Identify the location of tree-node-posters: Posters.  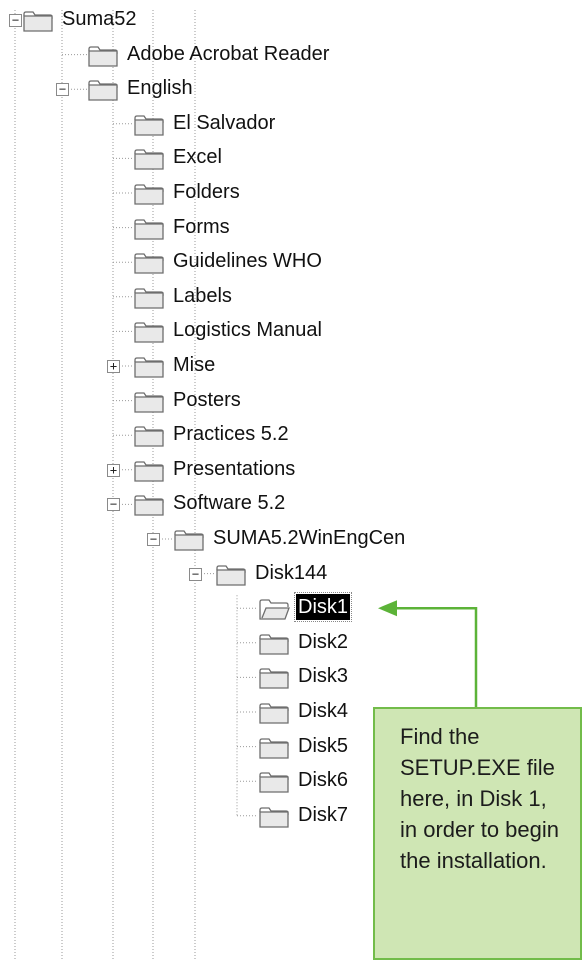
(185, 401).